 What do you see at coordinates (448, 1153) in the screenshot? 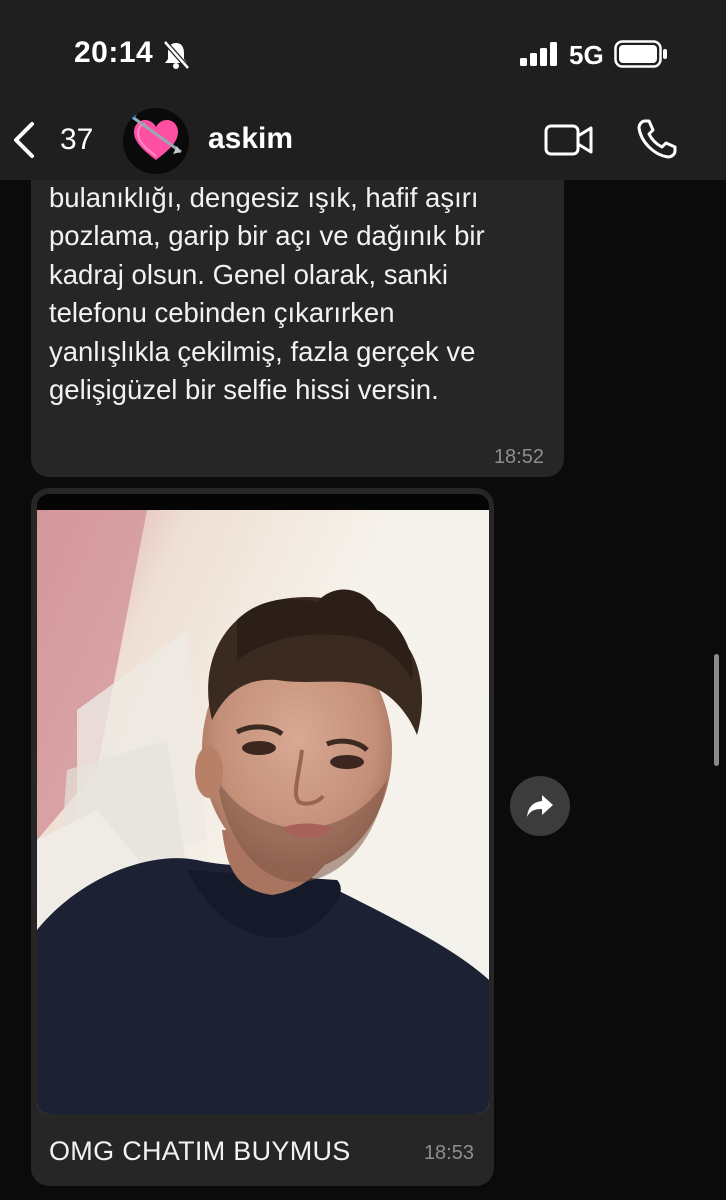
I see `message-time: 18:53` at bounding box center [448, 1153].